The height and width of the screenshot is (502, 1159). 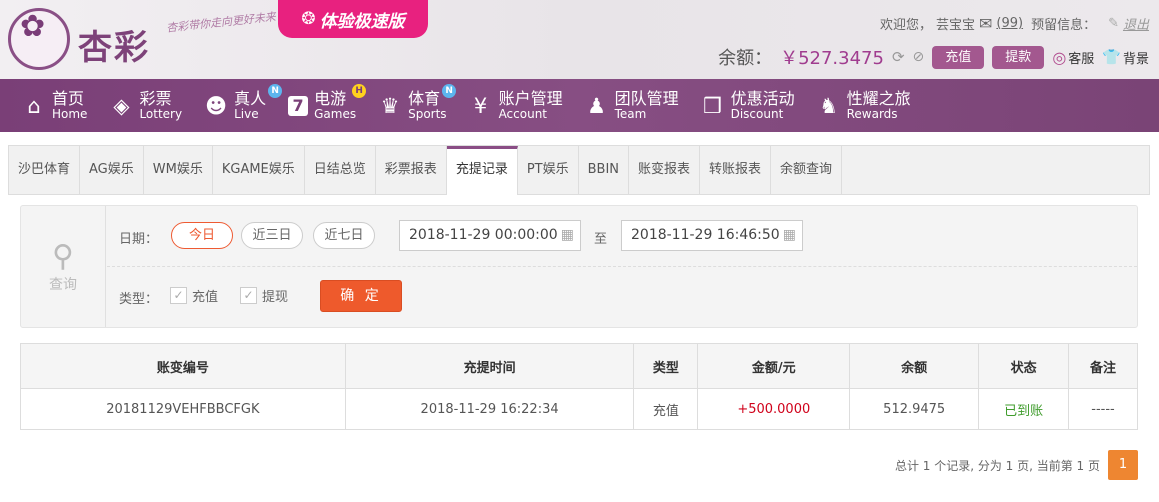 What do you see at coordinates (712, 105) in the screenshot?
I see `gift-icon: ❒` at bounding box center [712, 105].